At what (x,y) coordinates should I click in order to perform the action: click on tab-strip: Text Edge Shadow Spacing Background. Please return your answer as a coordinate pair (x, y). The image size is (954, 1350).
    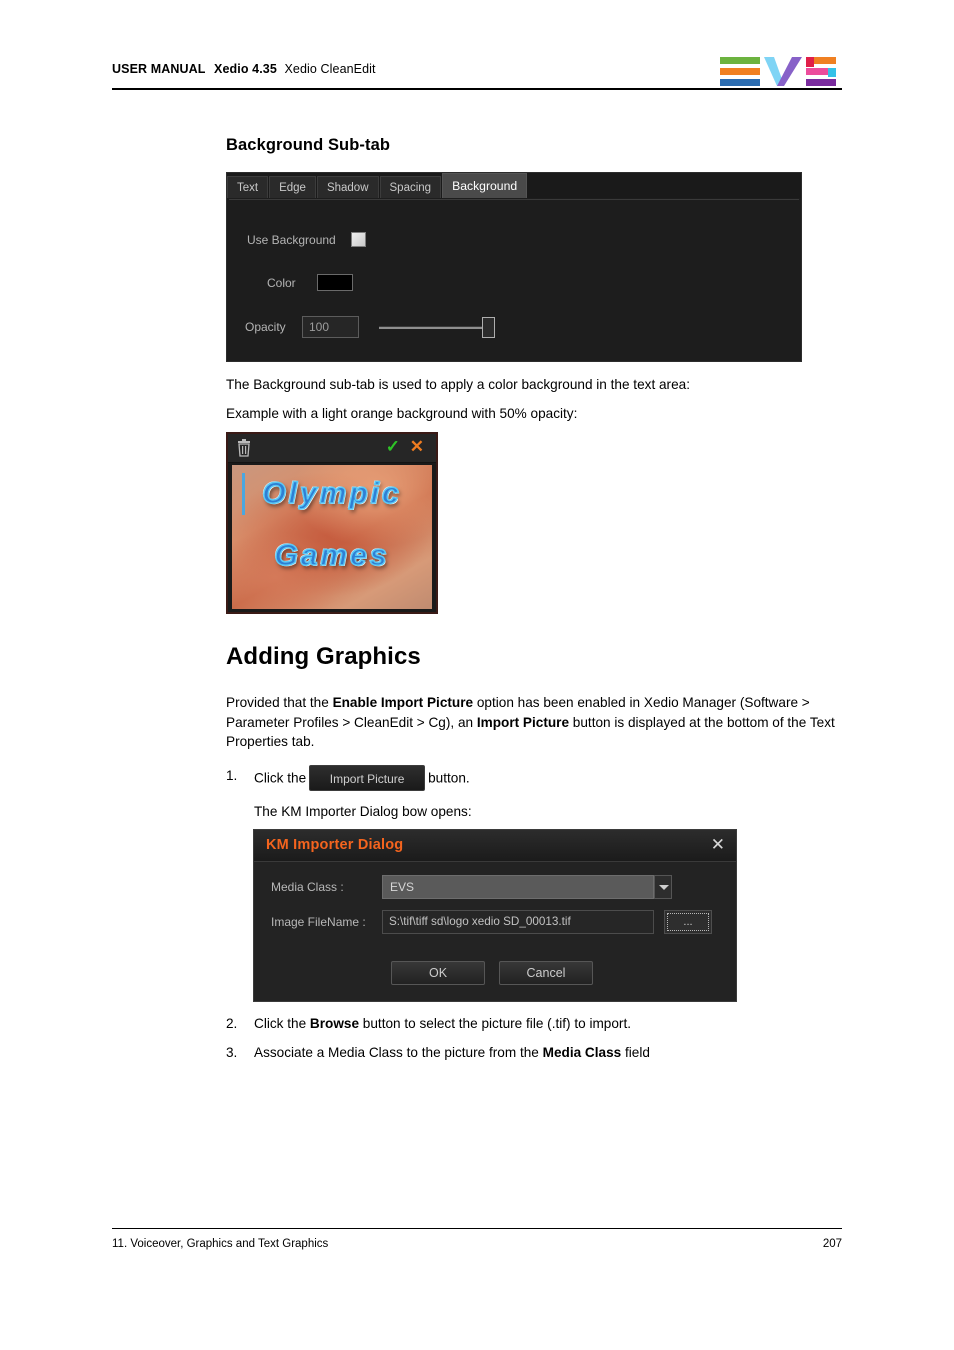
    Looking at the image, I should click on (514, 185).